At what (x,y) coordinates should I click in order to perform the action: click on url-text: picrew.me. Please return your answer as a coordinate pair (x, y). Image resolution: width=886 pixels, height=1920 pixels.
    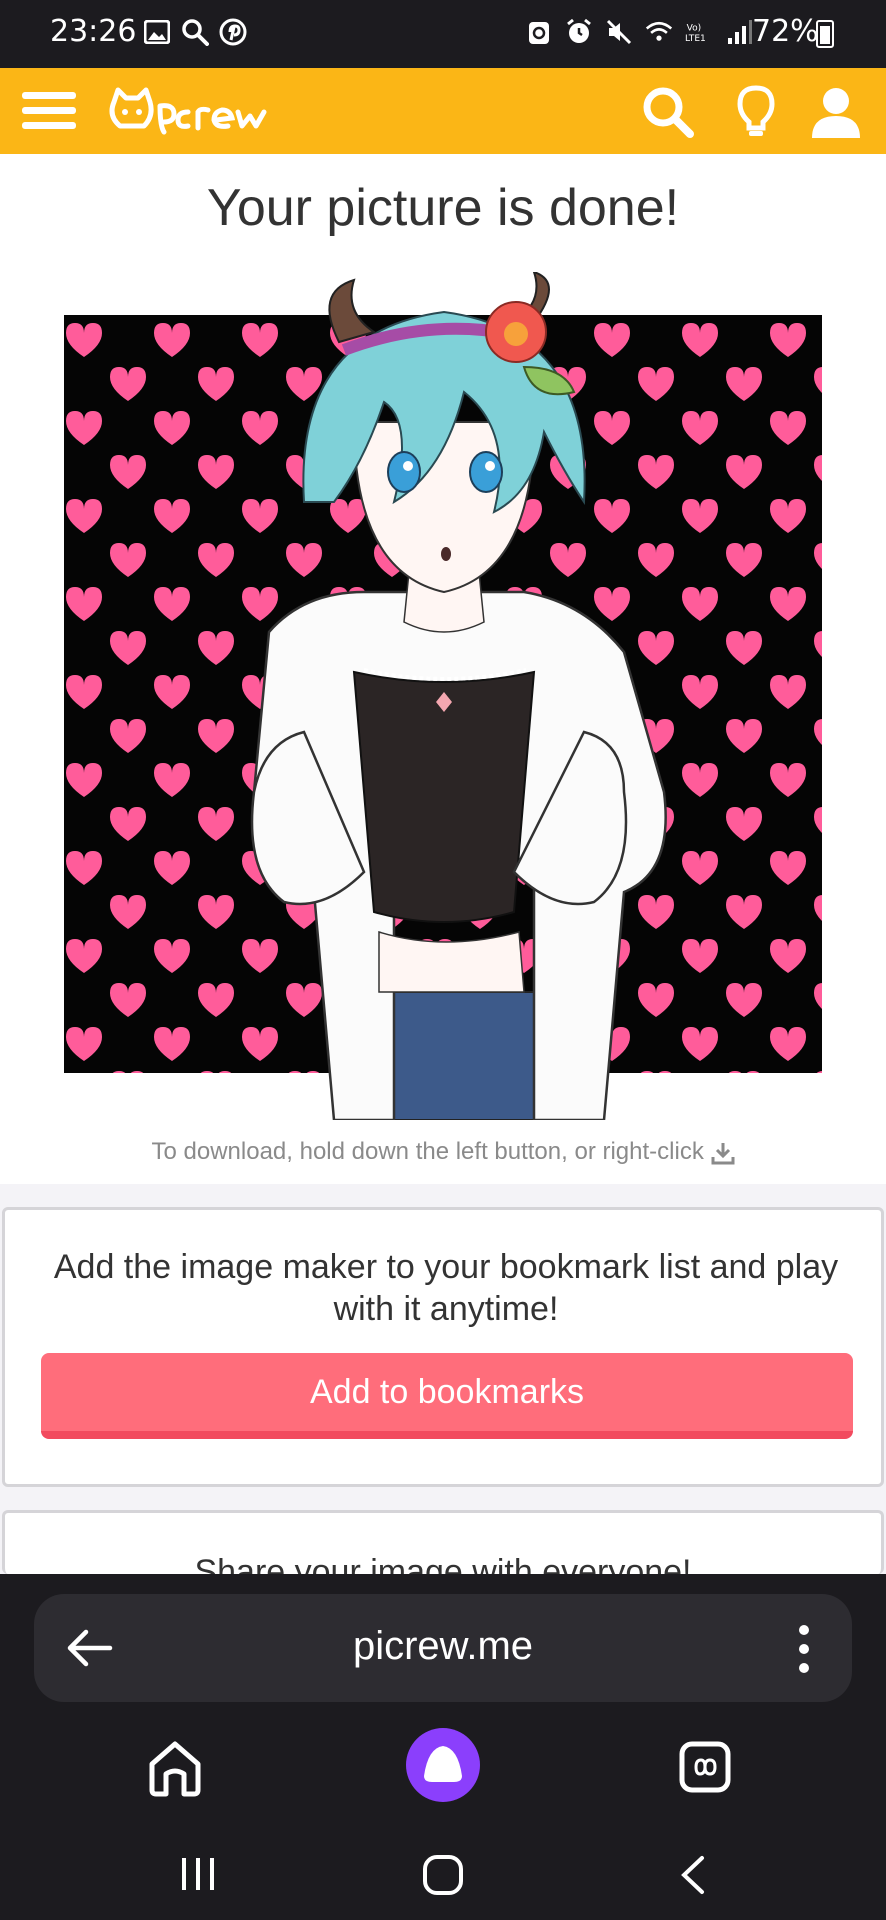
    Looking at the image, I should click on (443, 1646).